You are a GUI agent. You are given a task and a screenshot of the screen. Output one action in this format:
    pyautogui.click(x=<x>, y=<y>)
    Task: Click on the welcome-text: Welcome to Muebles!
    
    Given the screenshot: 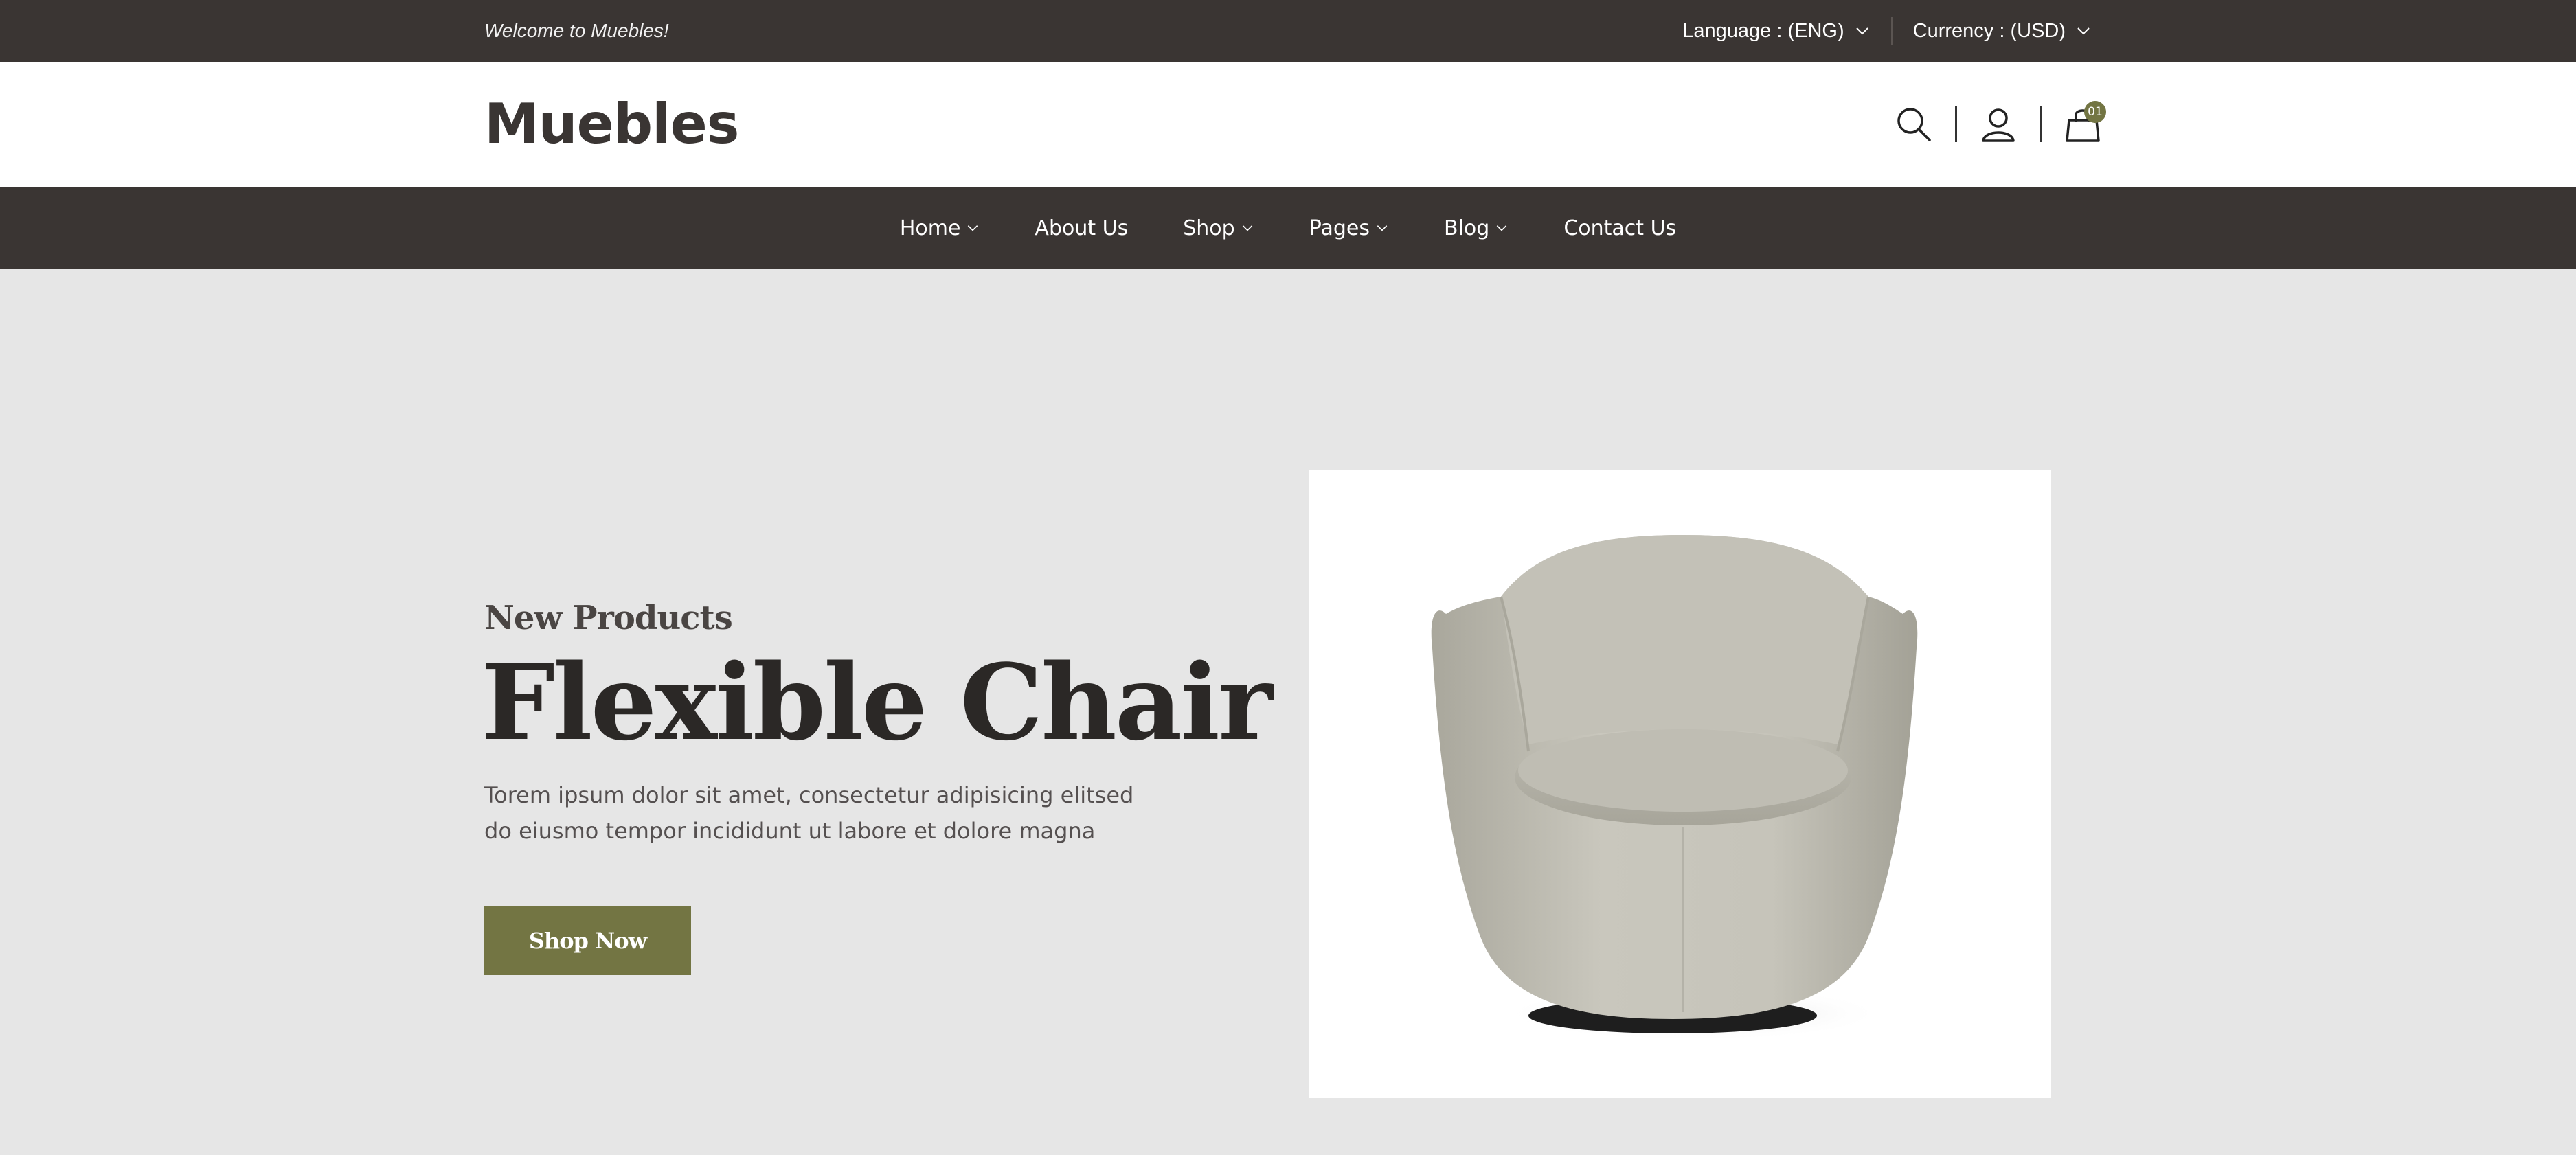 What is the action you would take?
    pyautogui.click(x=576, y=30)
    